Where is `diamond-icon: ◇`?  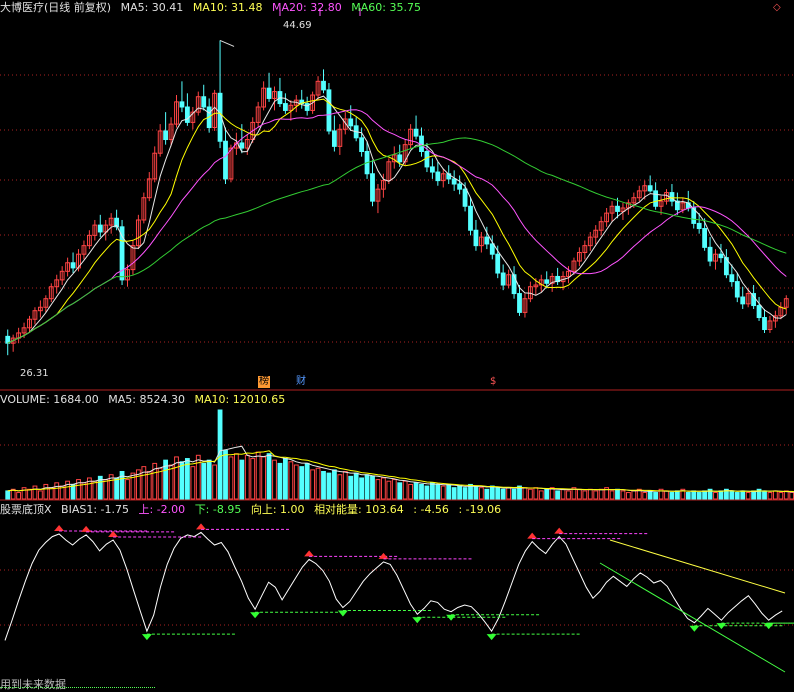
diamond-icon: ◇ is located at coordinates (777, 8).